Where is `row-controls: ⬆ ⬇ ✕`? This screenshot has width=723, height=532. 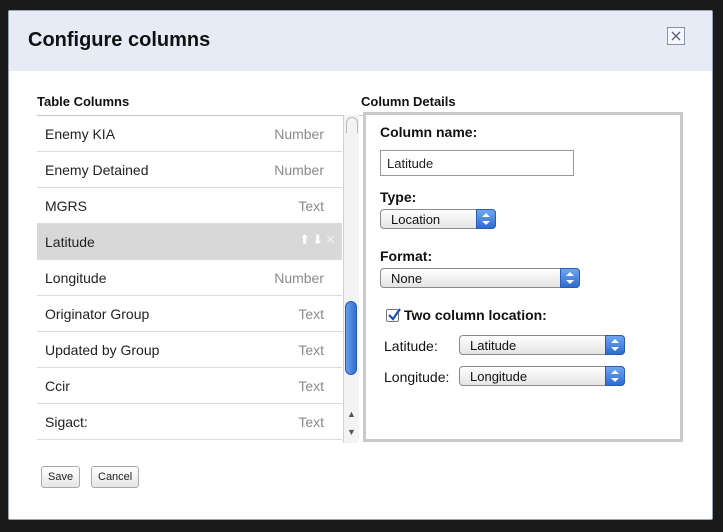 row-controls: ⬆ ⬇ ✕ is located at coordinates (316, 240).